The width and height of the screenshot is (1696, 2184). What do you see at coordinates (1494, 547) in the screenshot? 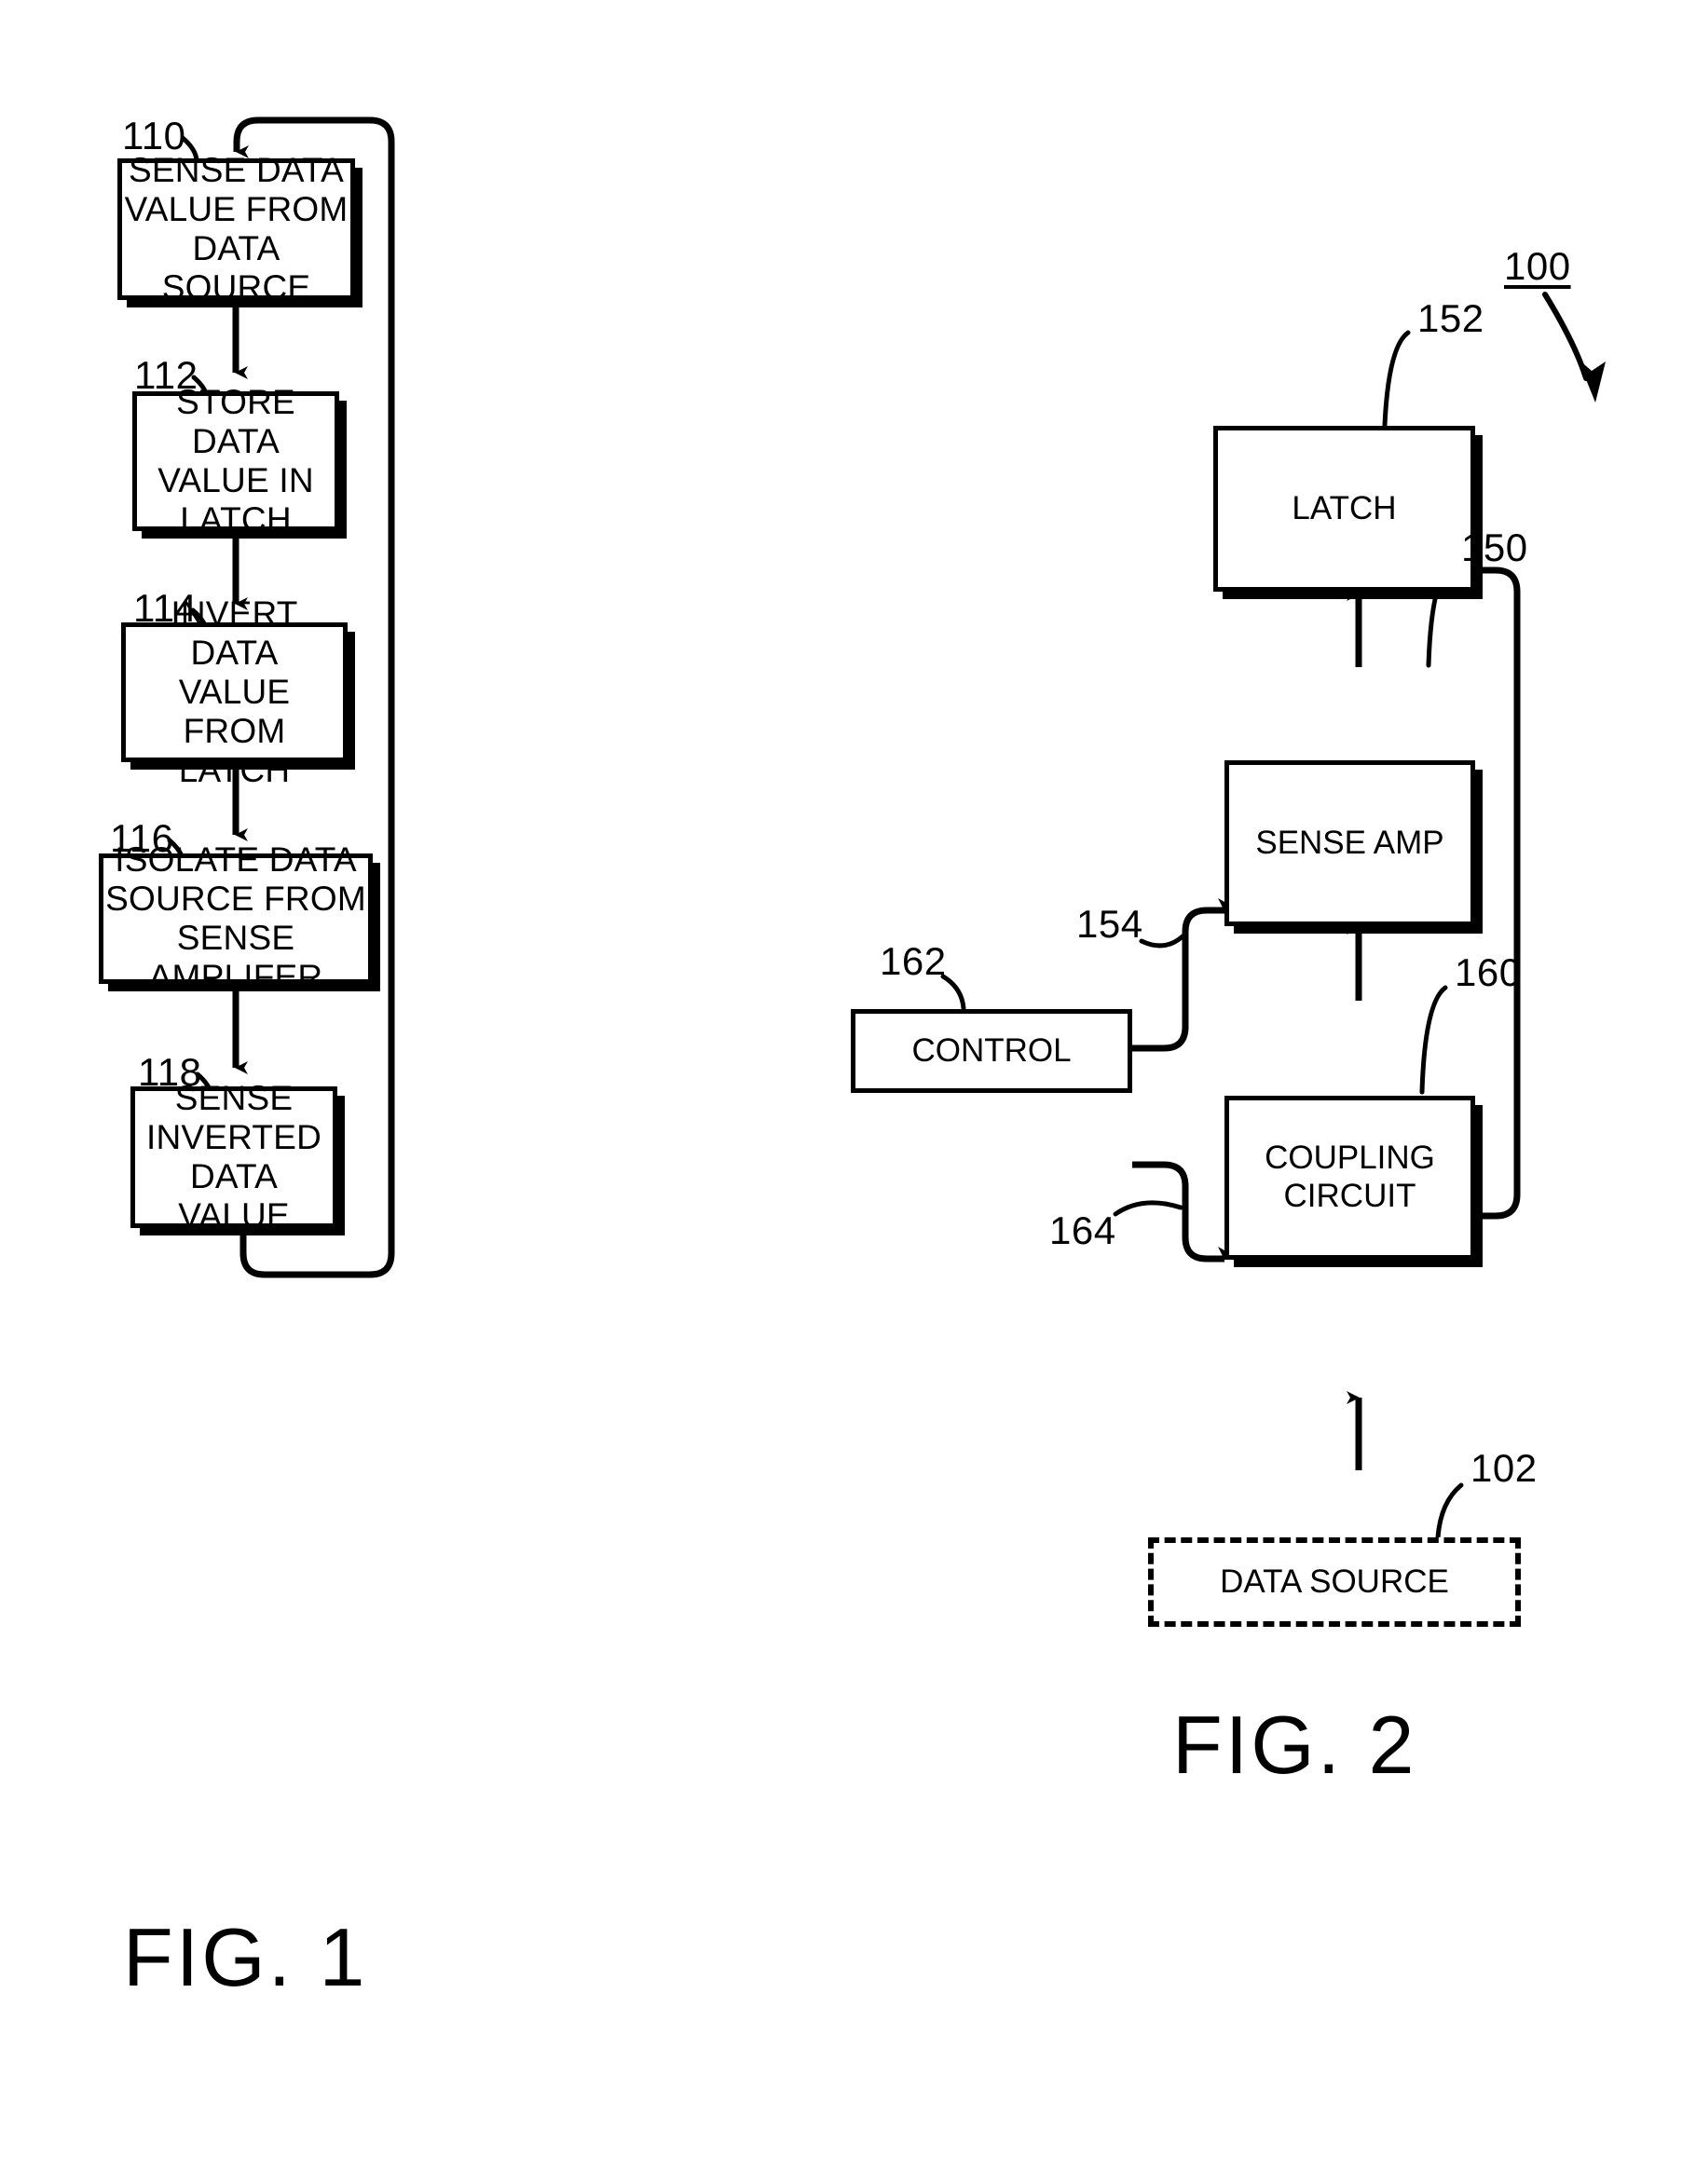
I see `ref-numeral-150: 150` at bounding box center [1494, 547].